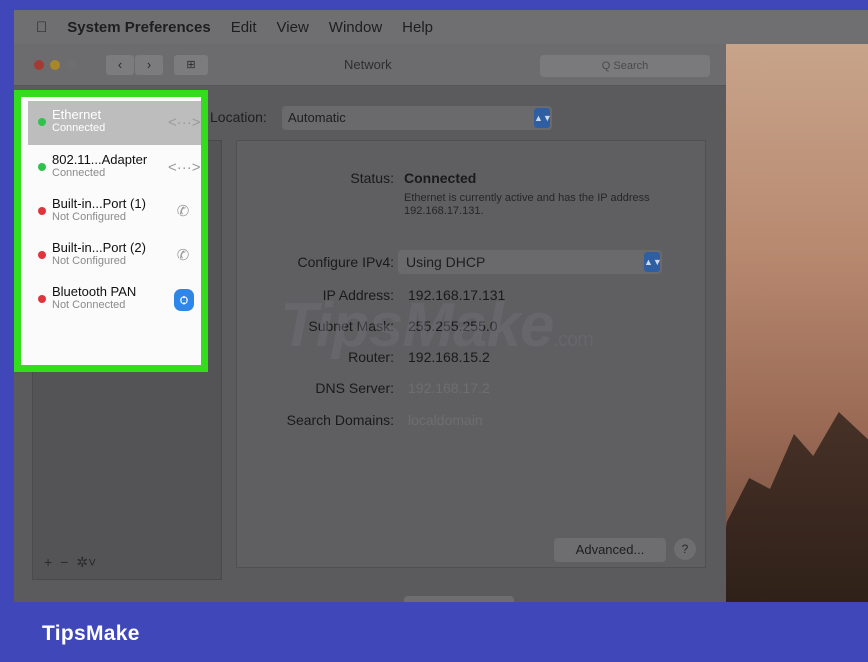  I want to click on service-item-builtin-port-2: Built-in...Port (2) Not Configured ✆, so click(114, 256).